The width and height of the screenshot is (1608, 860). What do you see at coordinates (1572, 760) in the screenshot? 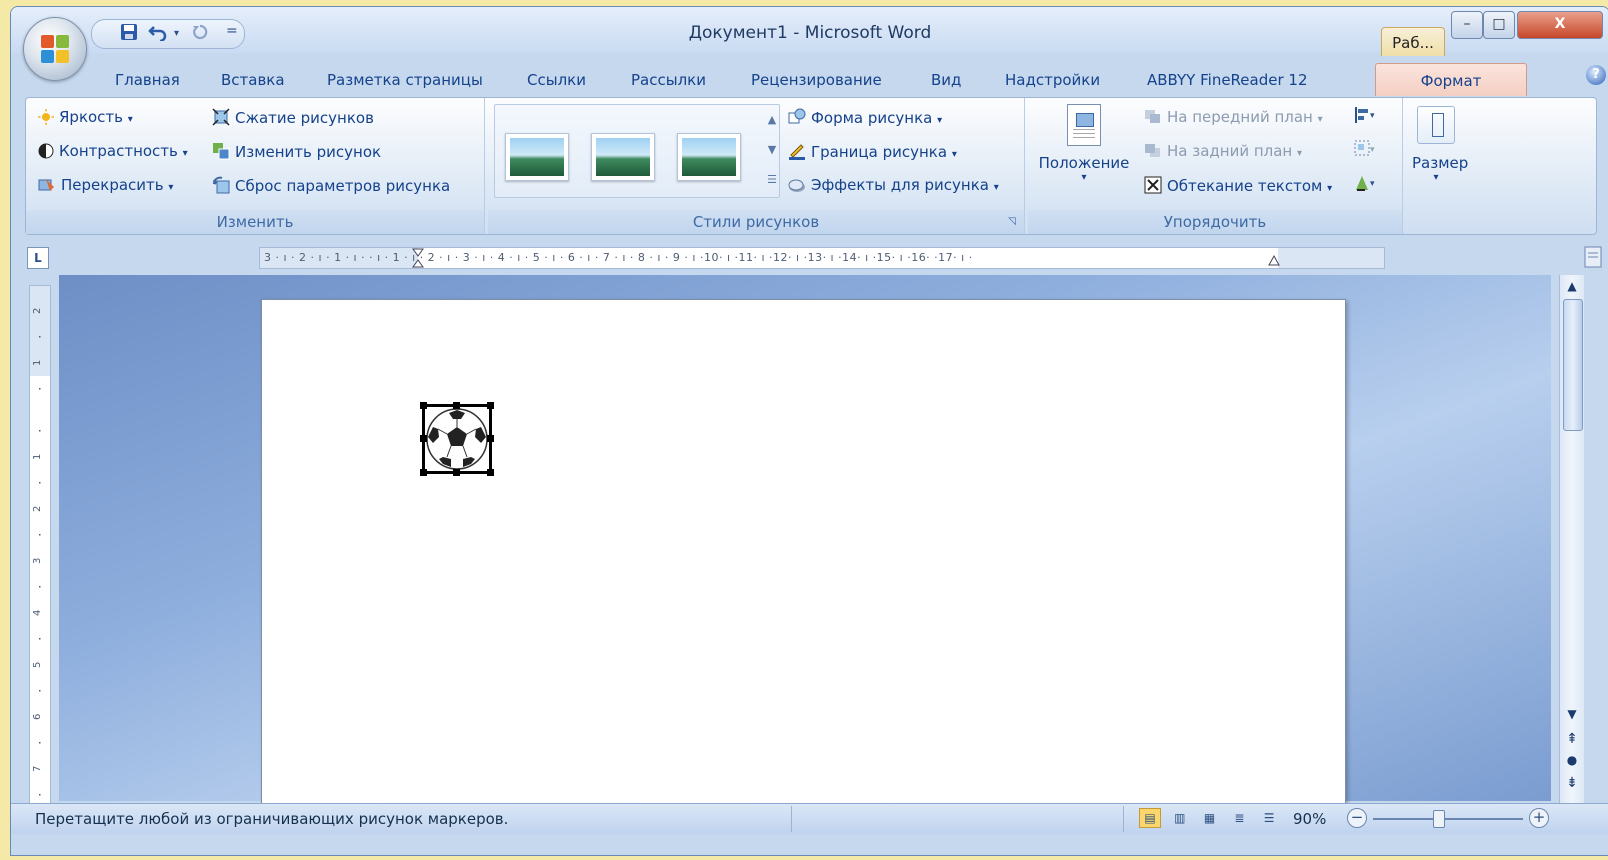
I see `browse-object-icon: ●` at bounding box center [1572, 760].